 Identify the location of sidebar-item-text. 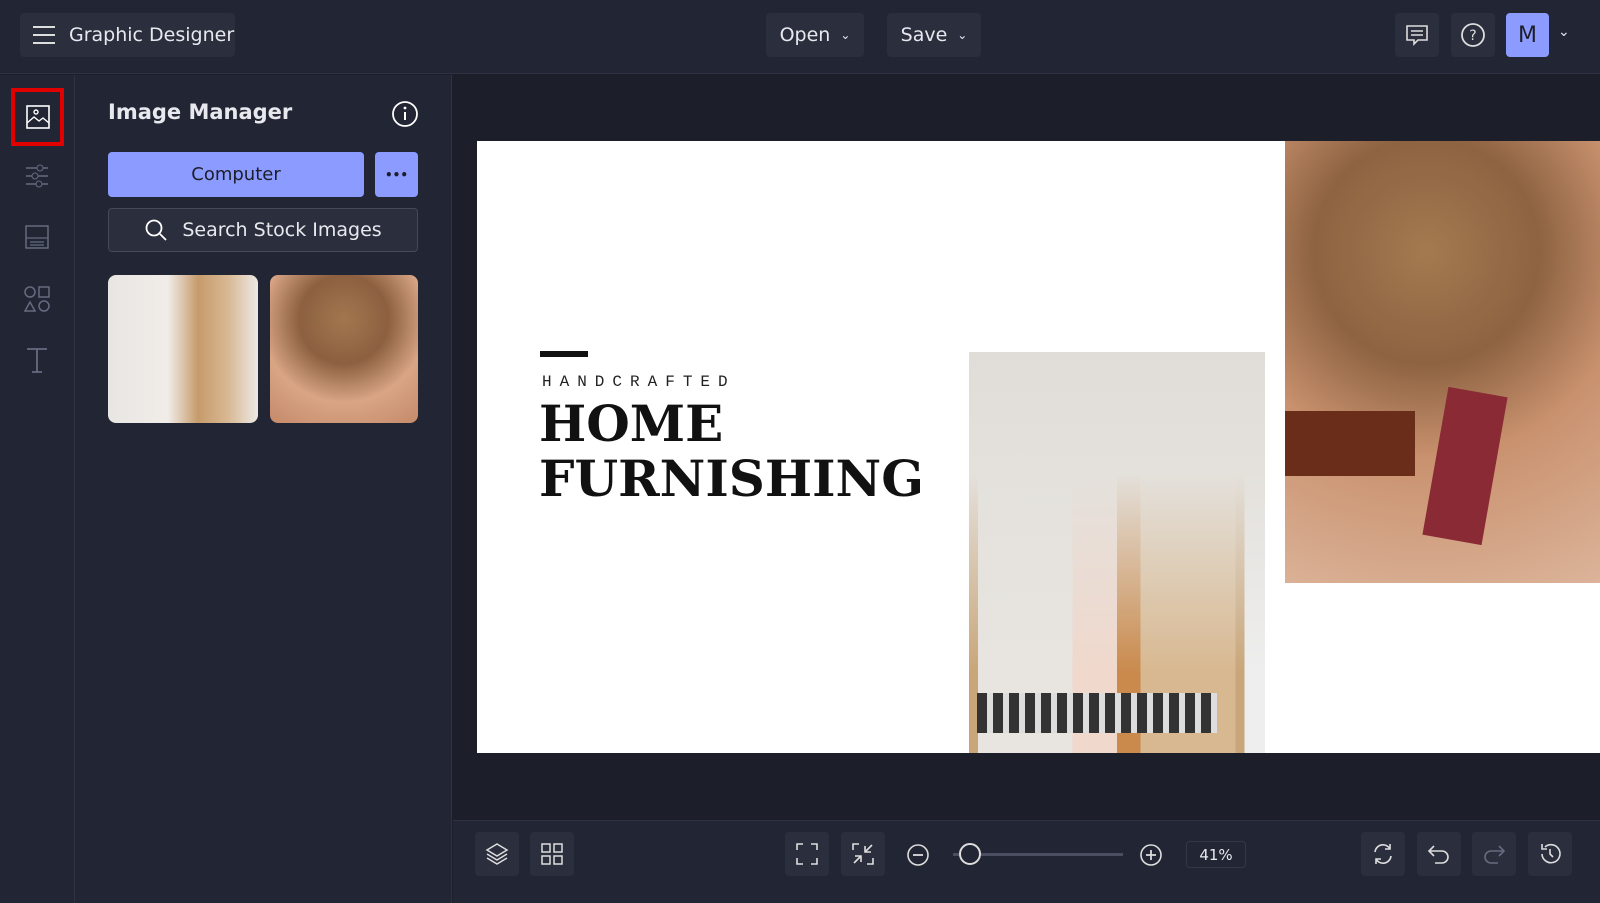
(37, 360).